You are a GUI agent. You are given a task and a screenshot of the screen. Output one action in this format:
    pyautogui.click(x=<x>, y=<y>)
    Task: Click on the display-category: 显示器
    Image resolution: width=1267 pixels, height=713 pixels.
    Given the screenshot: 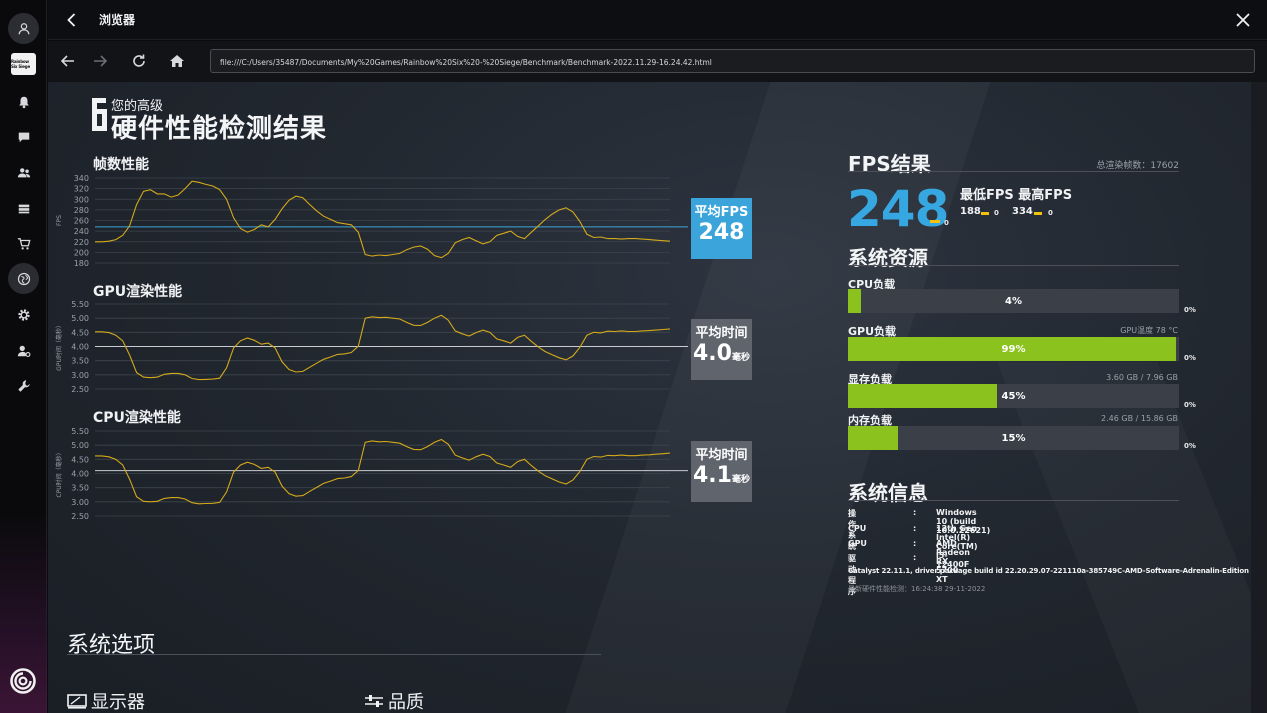 What is the action you would take?
    pyautogui.click(x=106, y=700)
    